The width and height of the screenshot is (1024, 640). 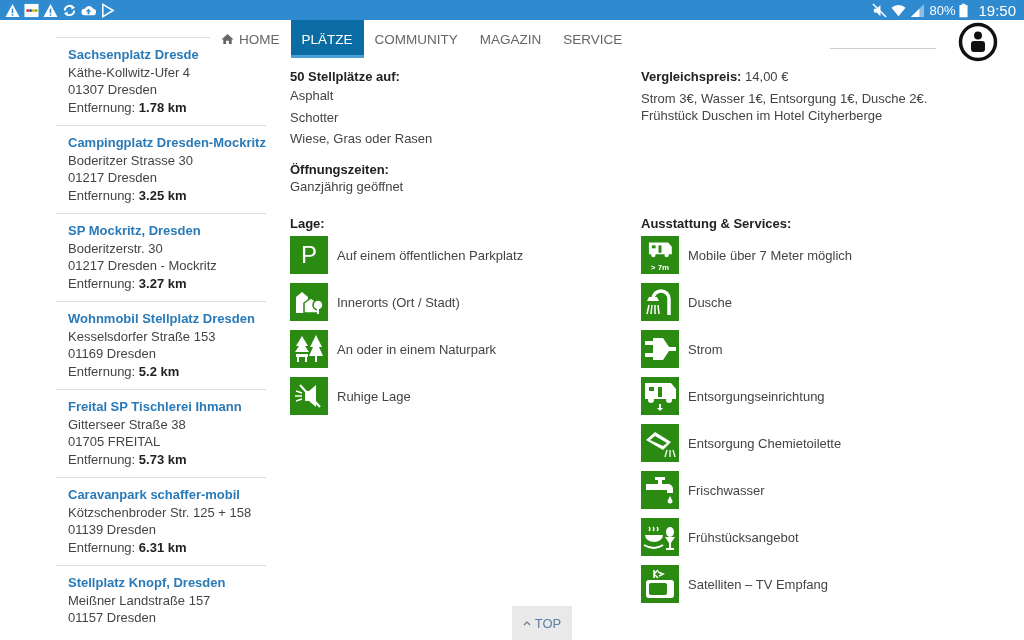 What do you see at coordinates (69, 10) in the screenshot?
I see `sync-icon` at bounding box center [69, 10].